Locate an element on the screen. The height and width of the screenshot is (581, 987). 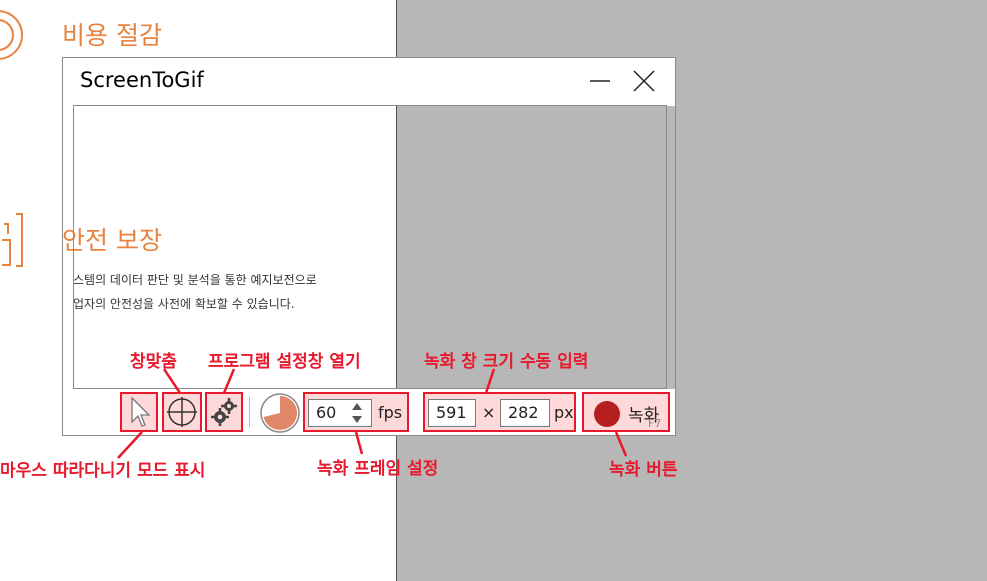
annotation-framerate: 녹화 프레임 설정 is located at coordinates (378, 469).